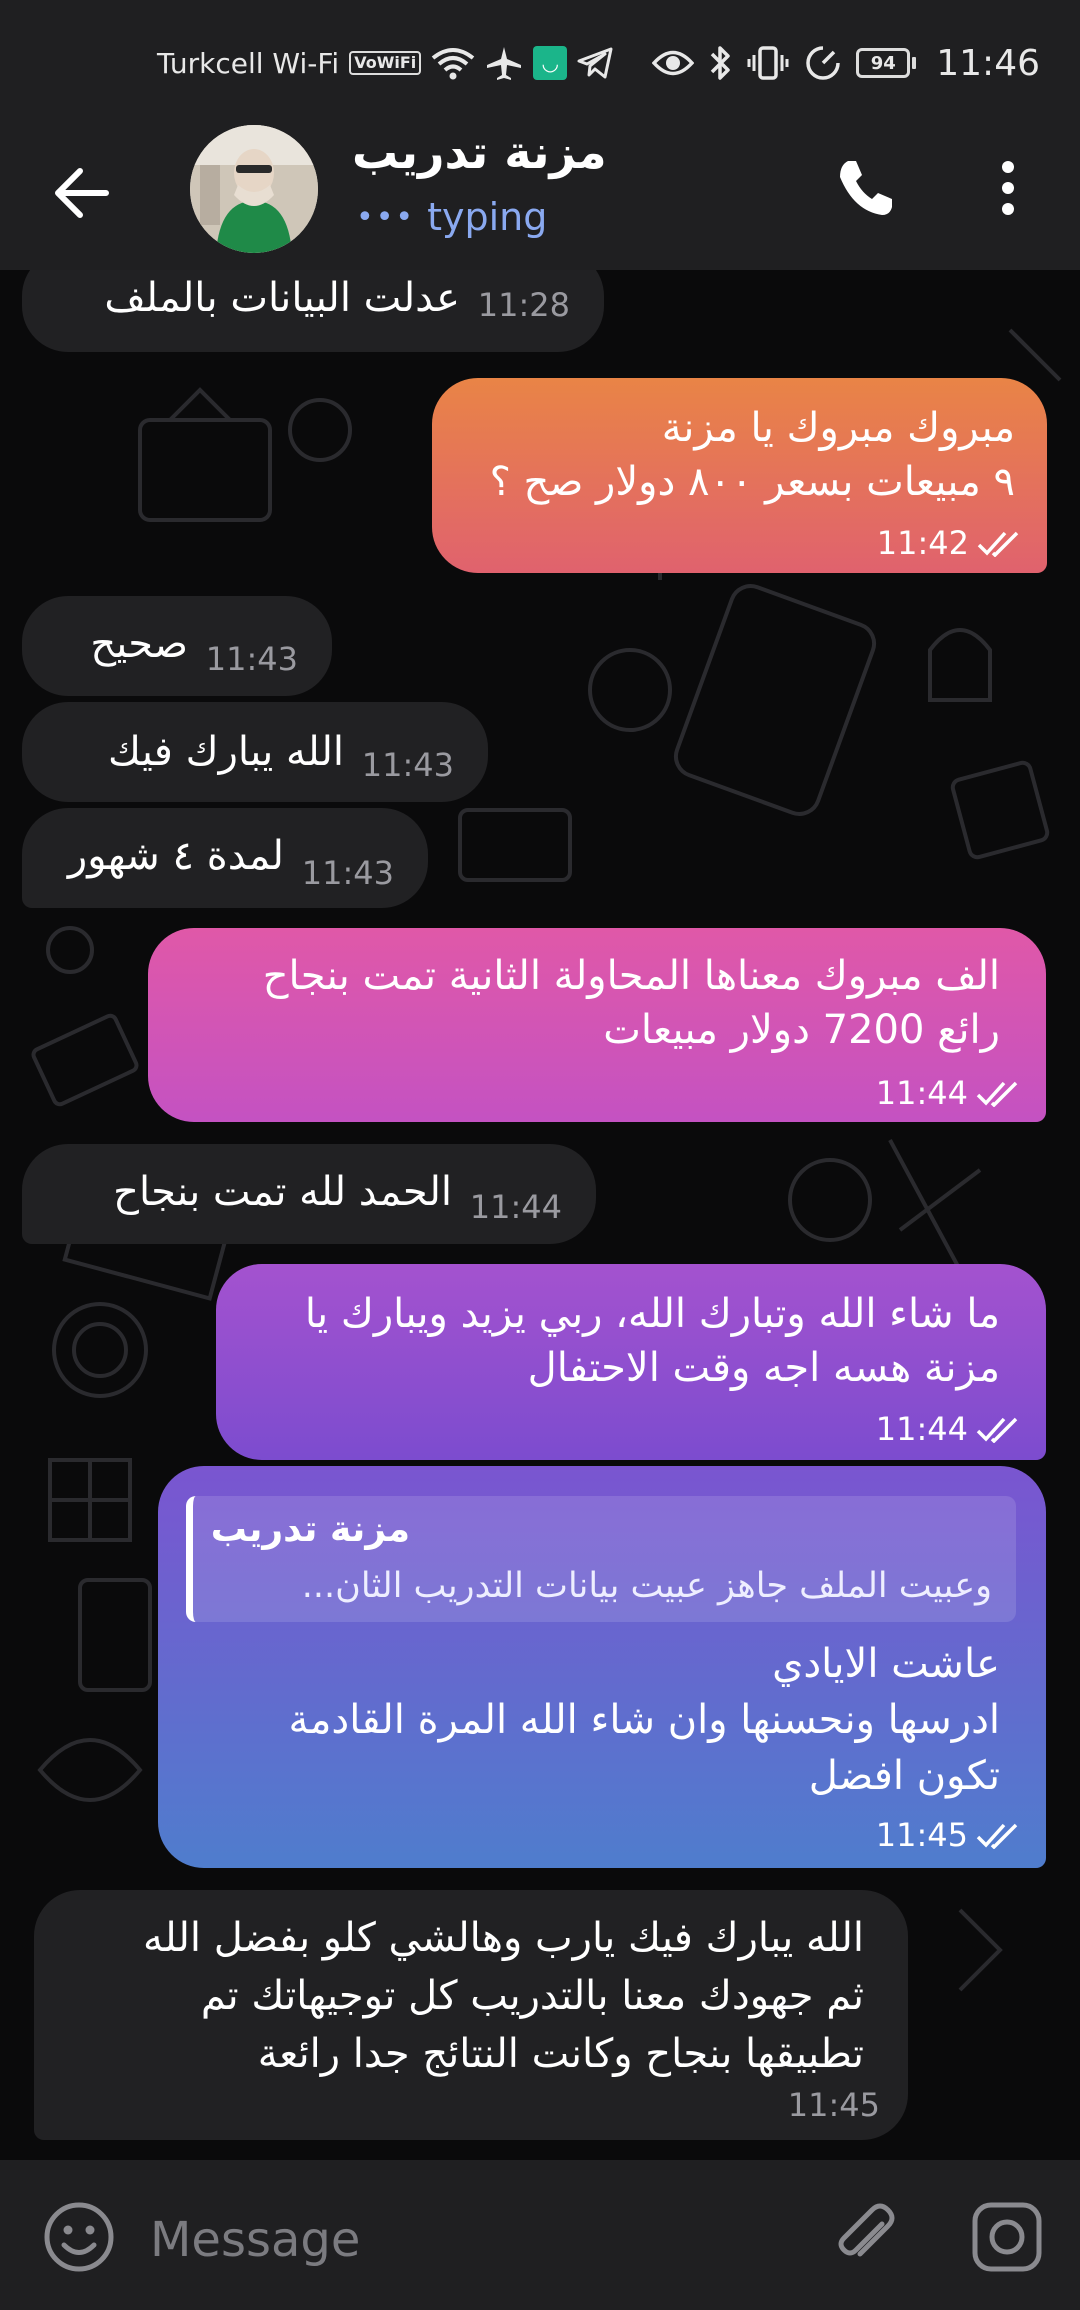 Image resolution: width=1080 pixels, height=2310 pixels. I want to click on back-arrow-icon, so click(82, 193).